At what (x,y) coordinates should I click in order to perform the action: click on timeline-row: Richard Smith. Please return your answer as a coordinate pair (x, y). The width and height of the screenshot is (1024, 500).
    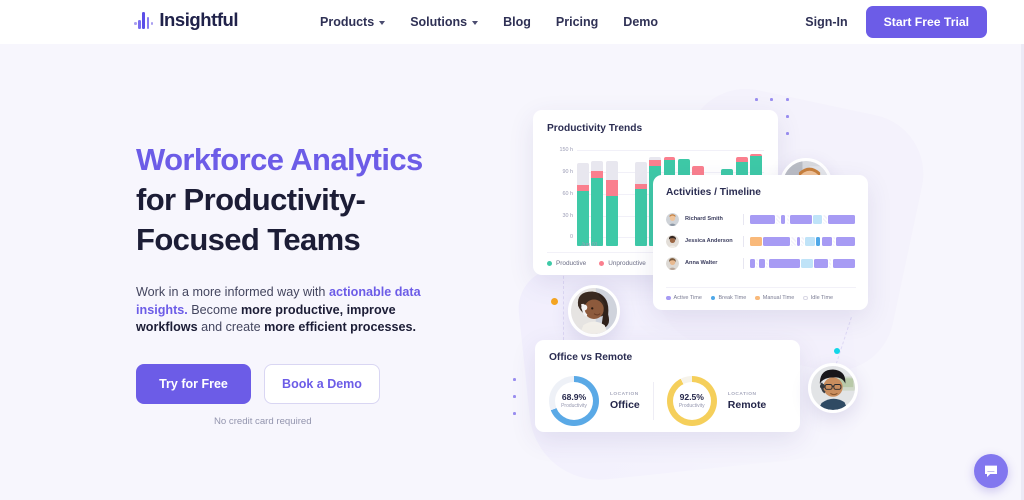
    Looking at the image, I should click on (760, 219).